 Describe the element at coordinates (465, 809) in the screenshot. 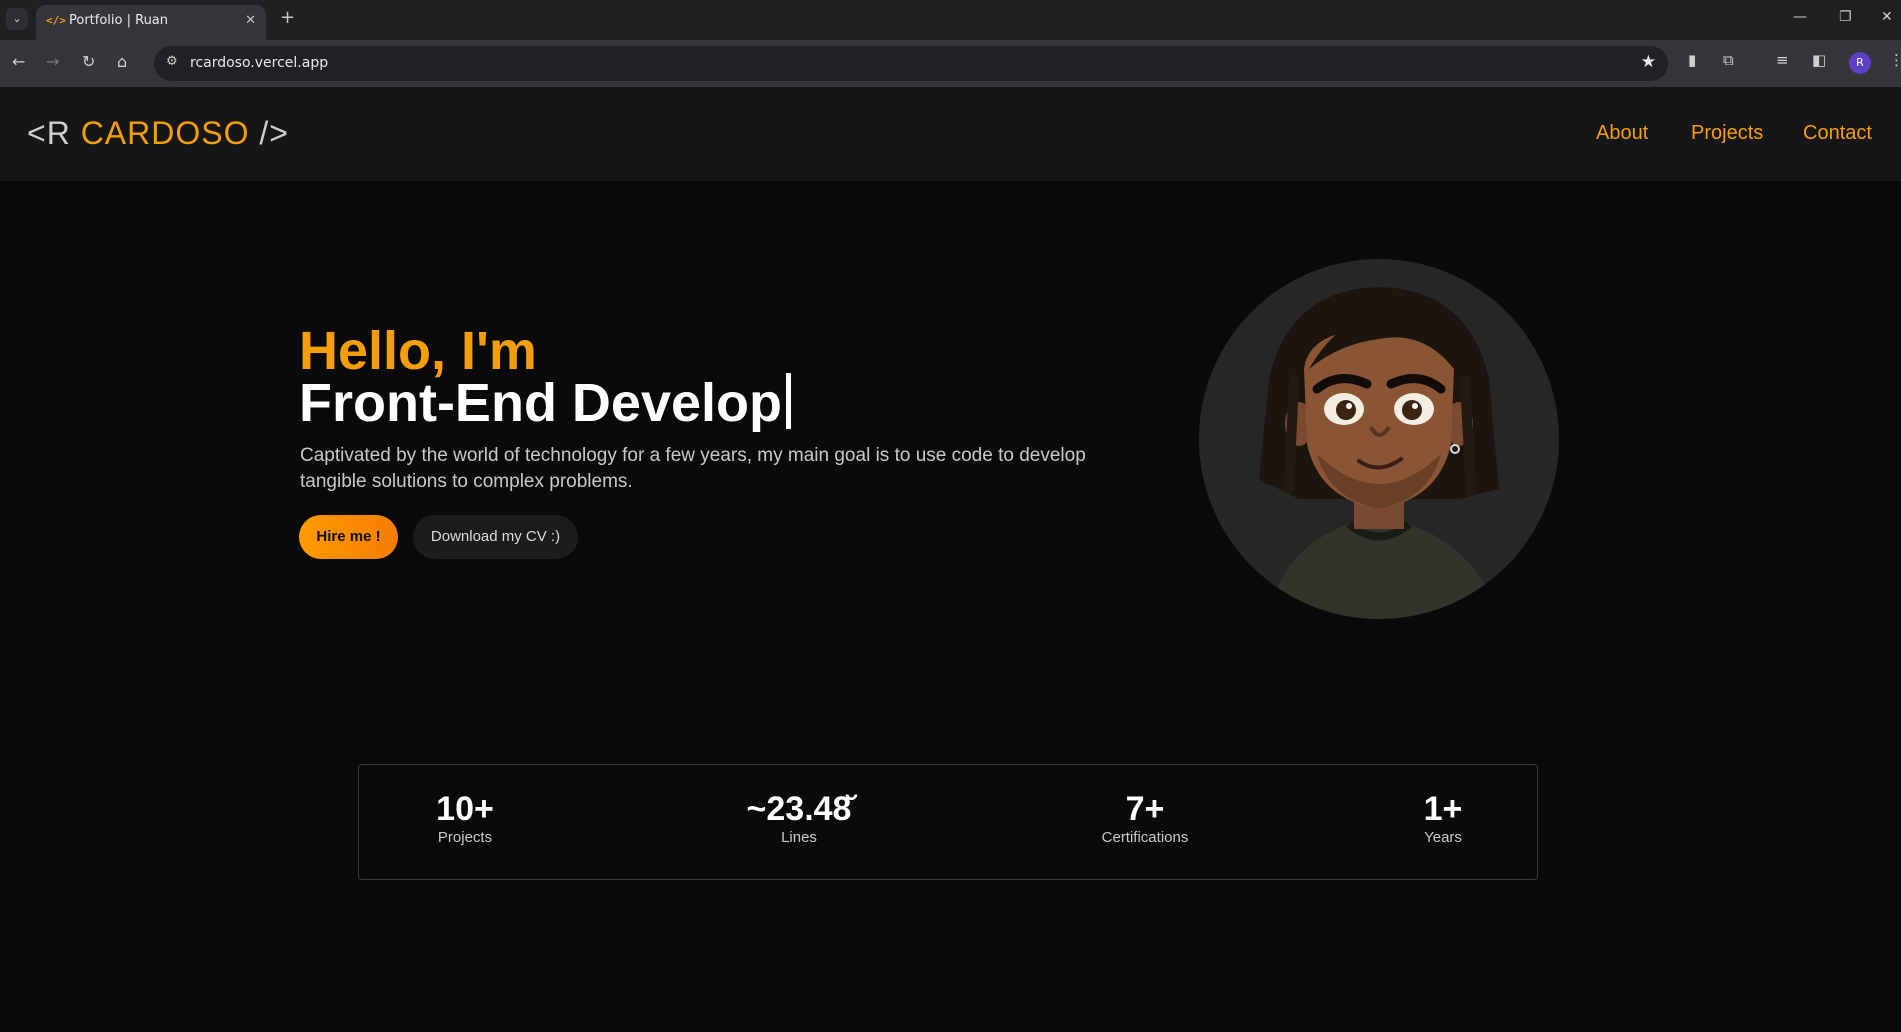

I see `stat-value: 10+` at that location.